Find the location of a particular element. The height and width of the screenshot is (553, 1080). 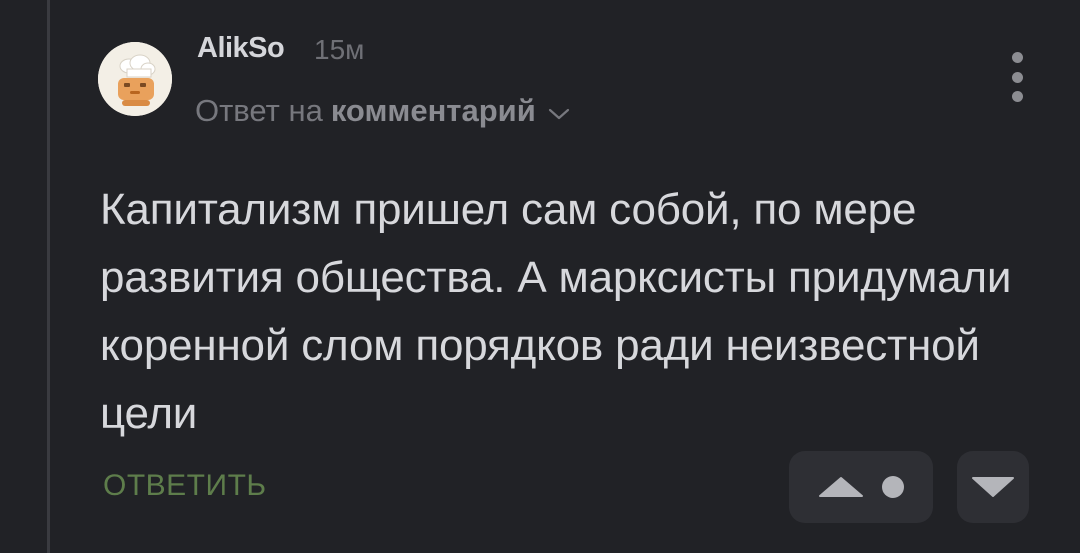

more-vertical-icon is located at coordinates (1017, 57).